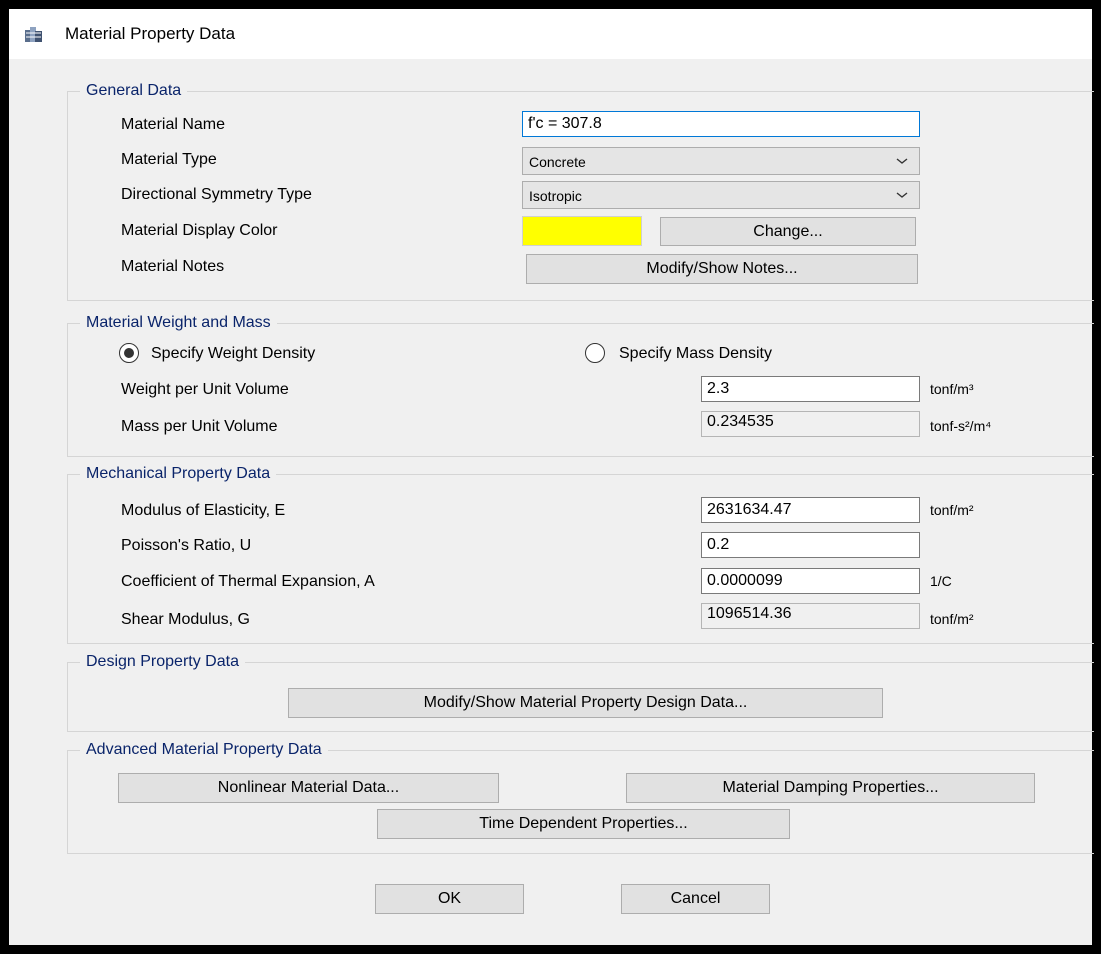 The height and width of the screenshot is (954, 1101). I want to click on weight-mass-label: Material Weight and Mass, so click(178, 323).